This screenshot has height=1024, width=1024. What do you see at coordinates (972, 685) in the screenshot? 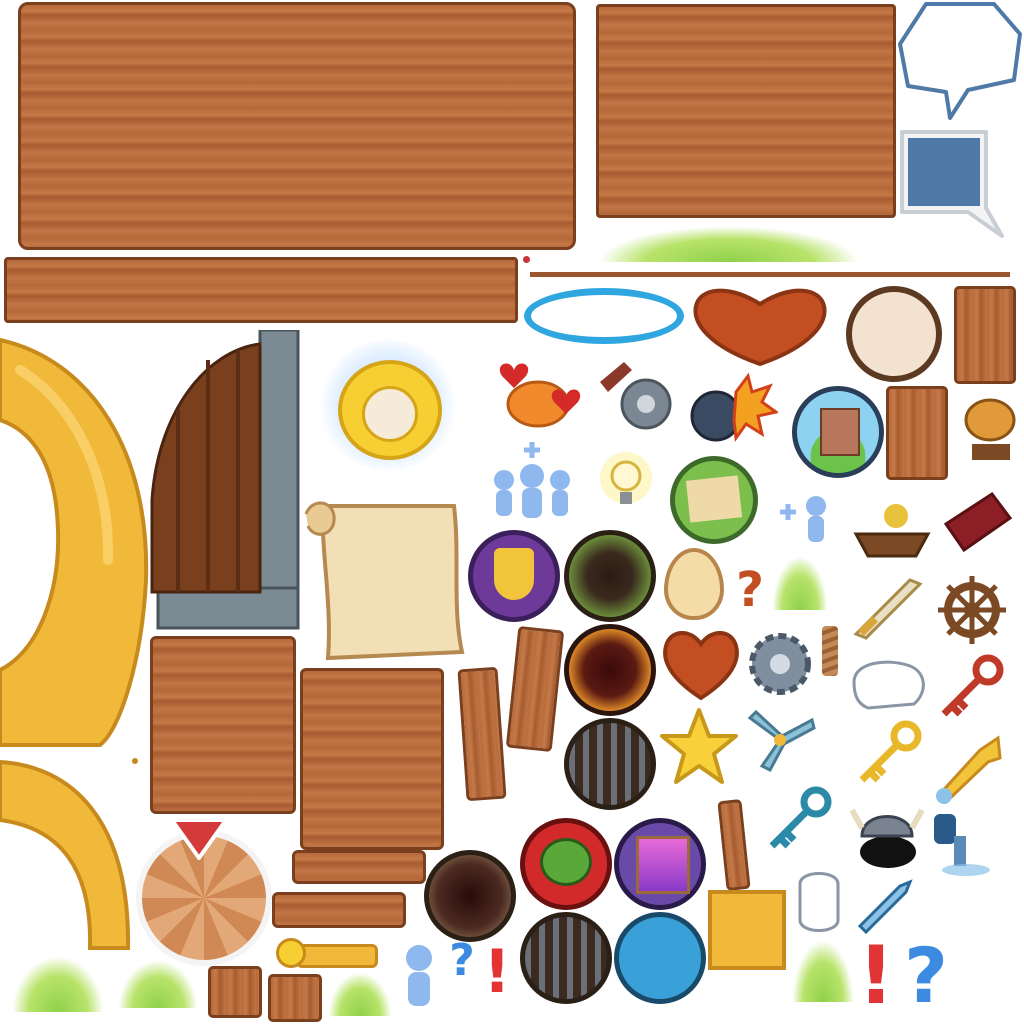
I see `red-key-icon` at bounding box center [972, 685].